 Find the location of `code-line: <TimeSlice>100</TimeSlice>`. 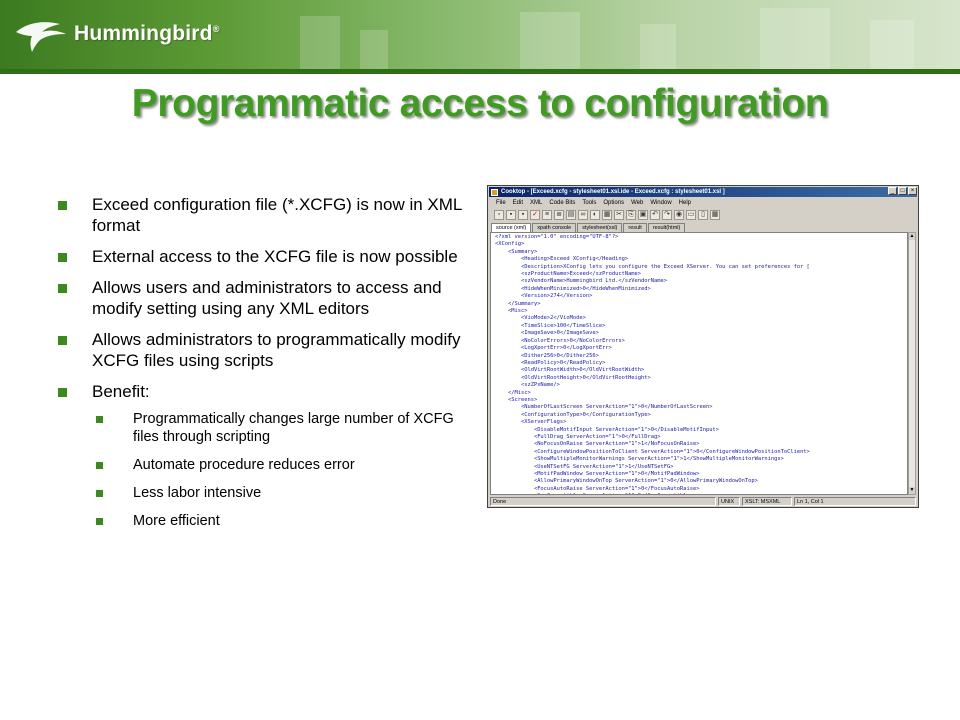

code-line: <TimeSlice>100</TimeSlice> is located at coordinates (550, 325).